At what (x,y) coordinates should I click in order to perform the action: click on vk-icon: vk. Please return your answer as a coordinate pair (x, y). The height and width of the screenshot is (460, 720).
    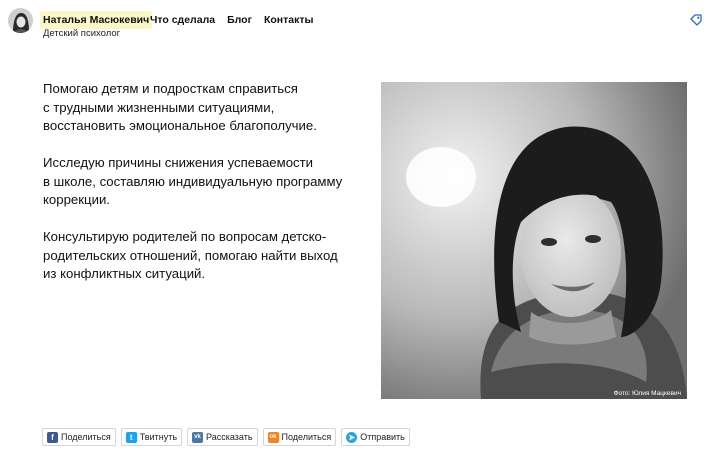
    Looking at the image, I should click on (198, 437).